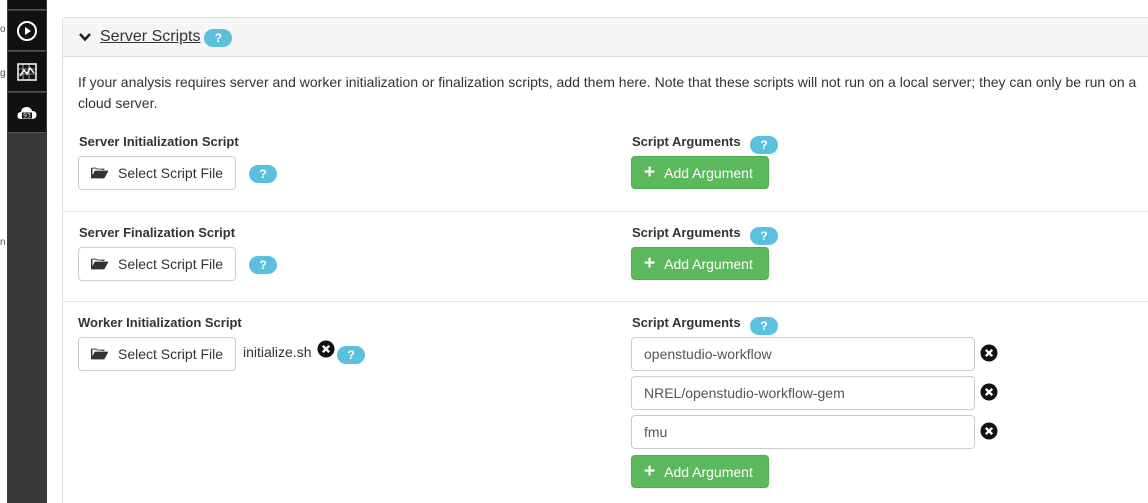  What do you see at coordinates (803, 432) in the screenshot?
I see `argument-input: fmu` at bounding box center [803, 432].